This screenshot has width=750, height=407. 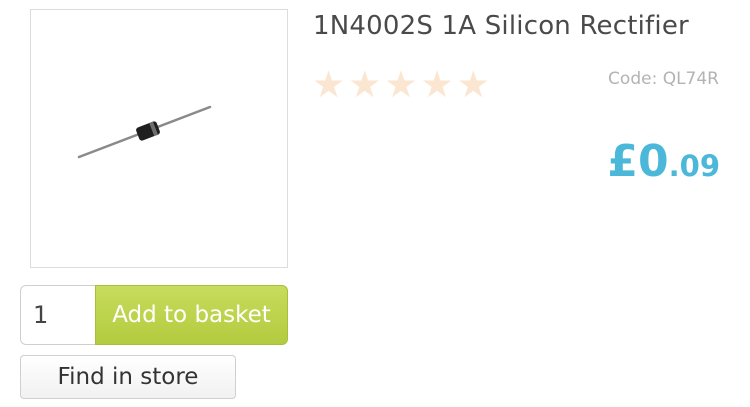 I want to click on price-main: £0, so click(x=638, y=161).